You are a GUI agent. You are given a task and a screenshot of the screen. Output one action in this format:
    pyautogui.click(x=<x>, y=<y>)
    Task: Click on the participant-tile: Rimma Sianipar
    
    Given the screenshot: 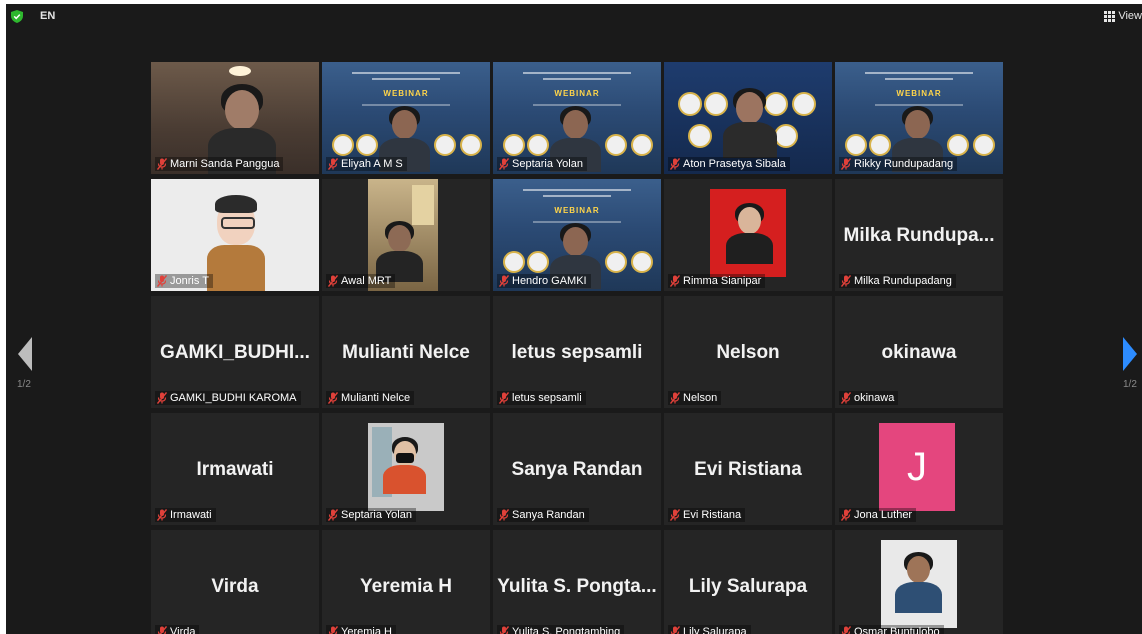 What is the action you would take?
    pyautogui.click(x=748, y=235)
    